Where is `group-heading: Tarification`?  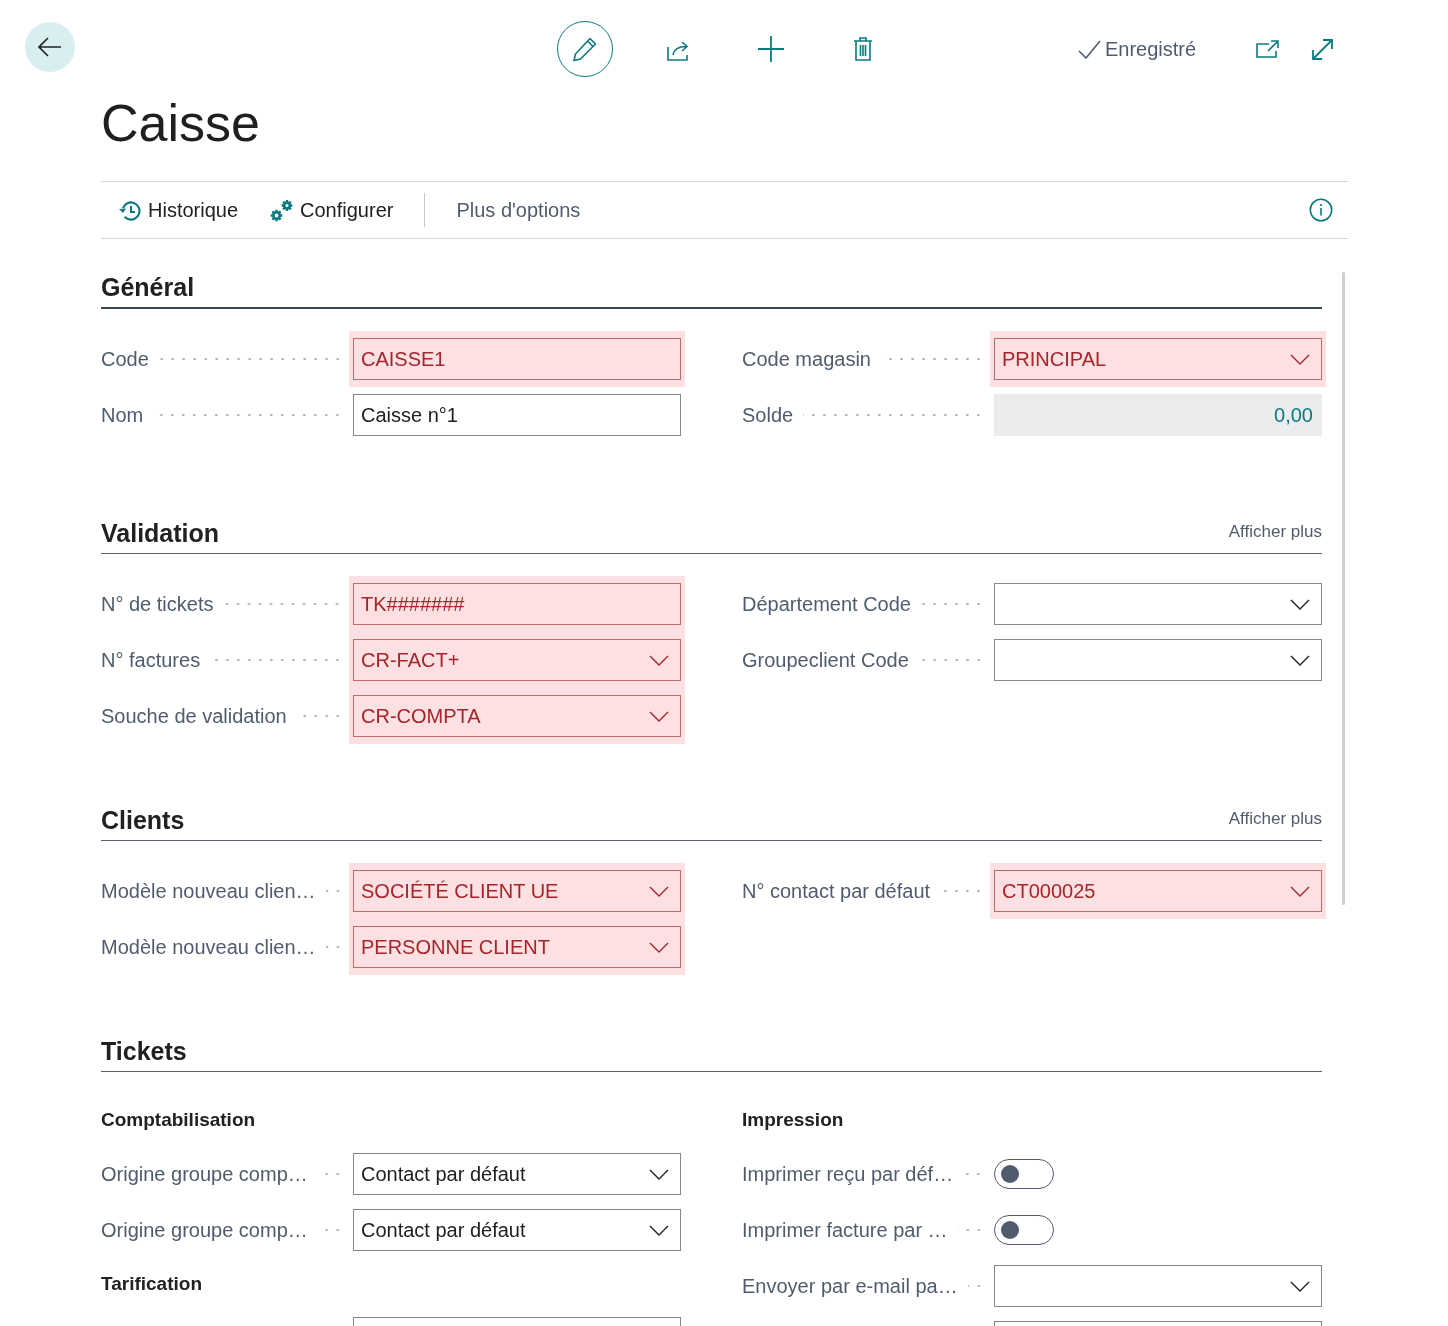
group-heading: Tarification is located at coordinates (151, 1284).